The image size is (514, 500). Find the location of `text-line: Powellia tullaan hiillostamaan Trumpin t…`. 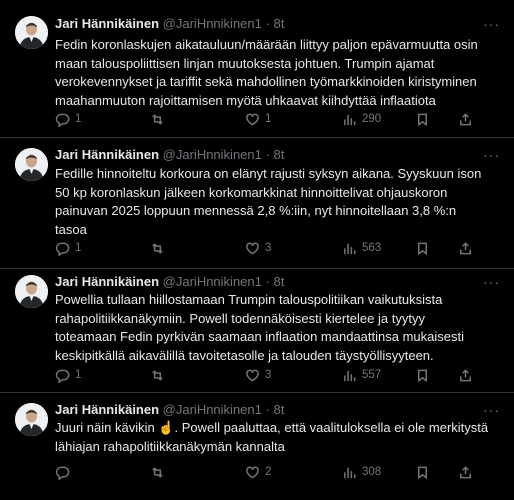

text-line: Powellia tullaan hiillostamaan Trumpin t… is located at coordinates (249, 299).